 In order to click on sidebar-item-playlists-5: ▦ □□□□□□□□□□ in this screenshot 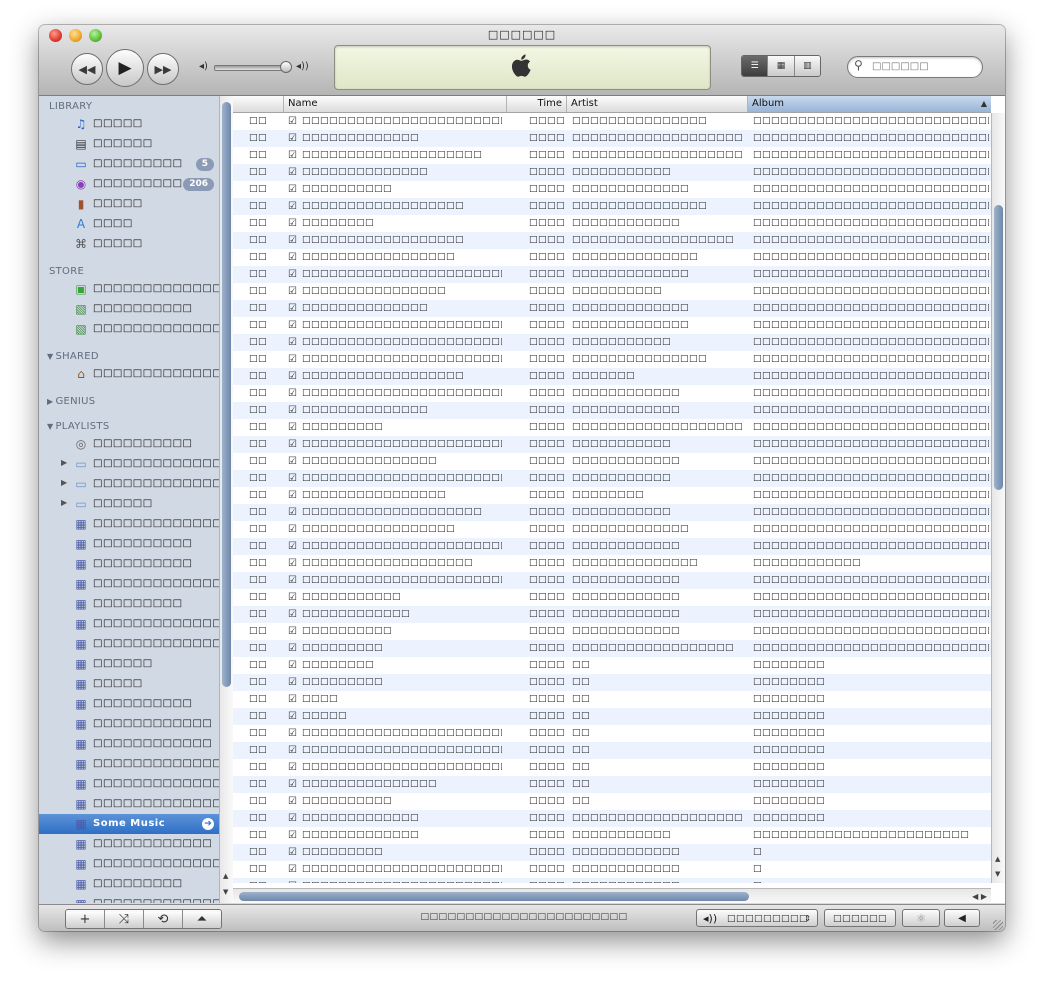, I will do `click(129, 544)`.